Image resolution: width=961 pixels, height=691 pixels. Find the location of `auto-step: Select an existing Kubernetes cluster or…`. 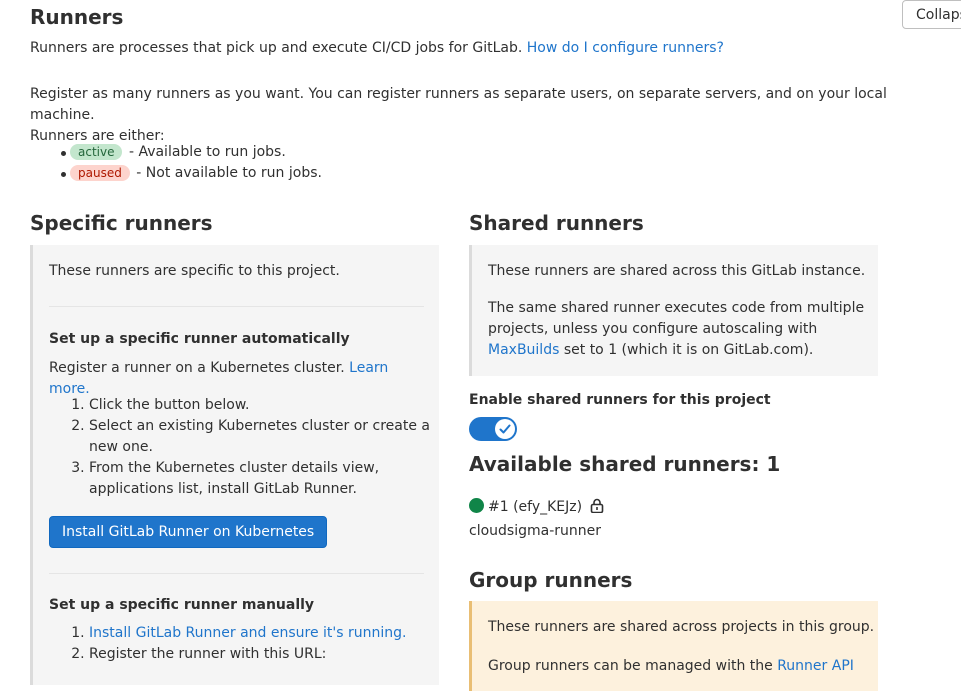

auto-step: Select an existing Kubernetes cluster or… is located at coordinates (266, 437).